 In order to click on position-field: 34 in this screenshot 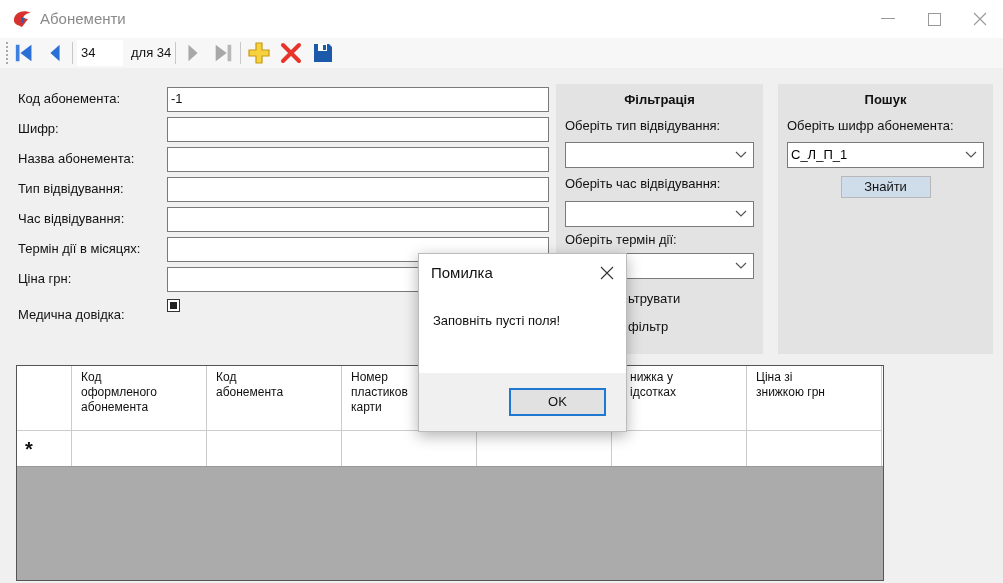, I will do `click(100, 53)`.